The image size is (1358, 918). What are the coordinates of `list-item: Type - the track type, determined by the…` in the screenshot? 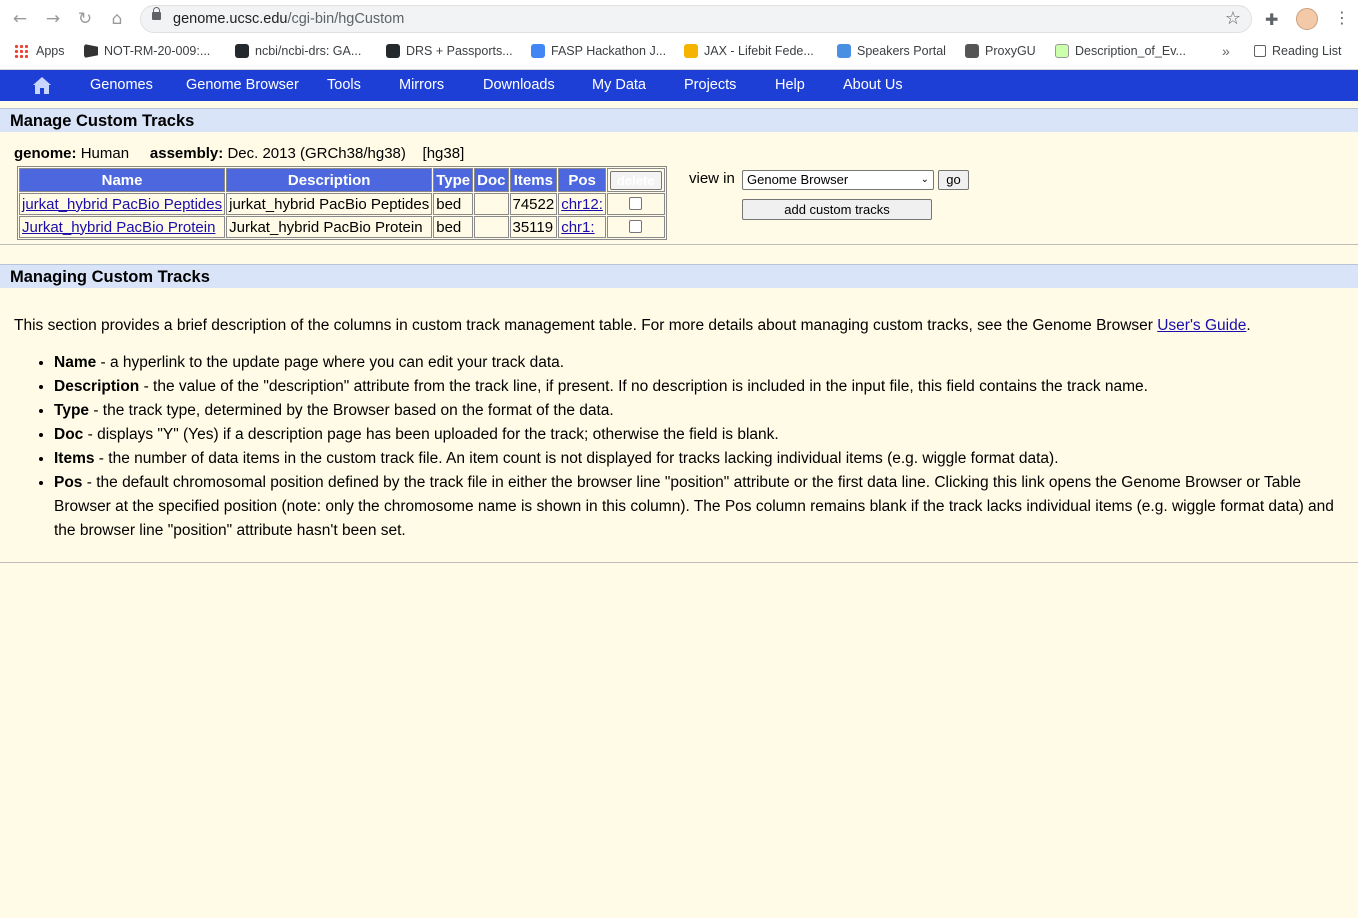 It's located at (704, 411).